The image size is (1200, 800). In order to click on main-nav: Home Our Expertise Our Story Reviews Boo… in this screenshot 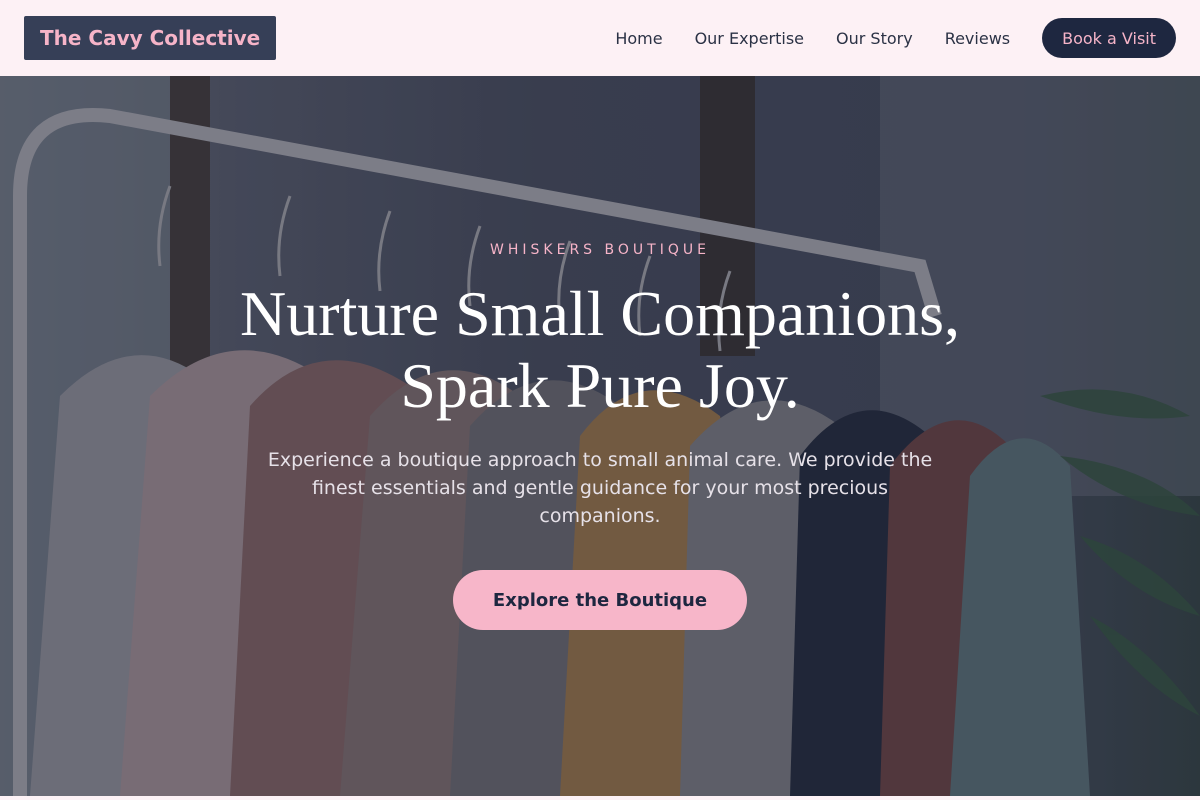, I will do `click(895, 38)`.